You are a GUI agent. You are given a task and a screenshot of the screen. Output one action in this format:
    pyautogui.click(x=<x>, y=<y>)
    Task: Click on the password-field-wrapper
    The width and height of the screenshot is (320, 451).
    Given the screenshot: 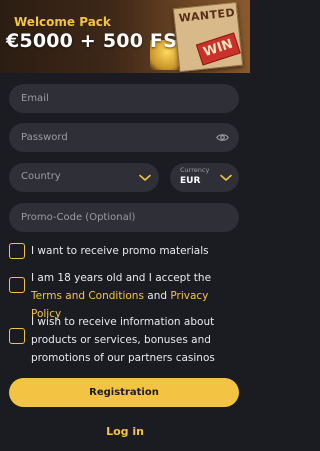 What is the action you would take?
    pyautogui.click(x=124, y=137)
    